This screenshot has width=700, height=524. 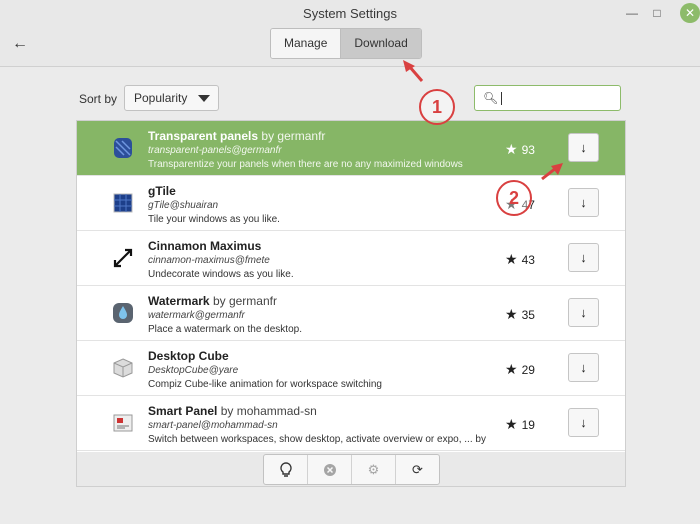 I want to click on annotation-callout: 2, so click(x=514, y=198).